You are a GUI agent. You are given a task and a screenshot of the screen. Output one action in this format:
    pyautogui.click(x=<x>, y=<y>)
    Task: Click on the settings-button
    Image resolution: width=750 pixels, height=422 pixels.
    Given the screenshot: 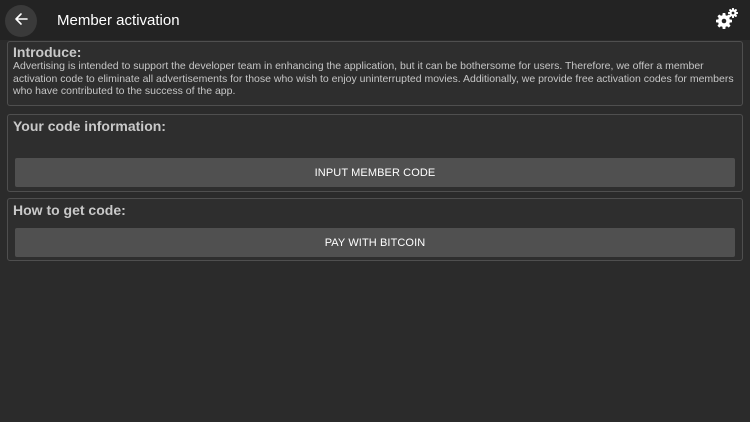 What is the action you would take?
    pyautogui.click(x=727, y=21)
    